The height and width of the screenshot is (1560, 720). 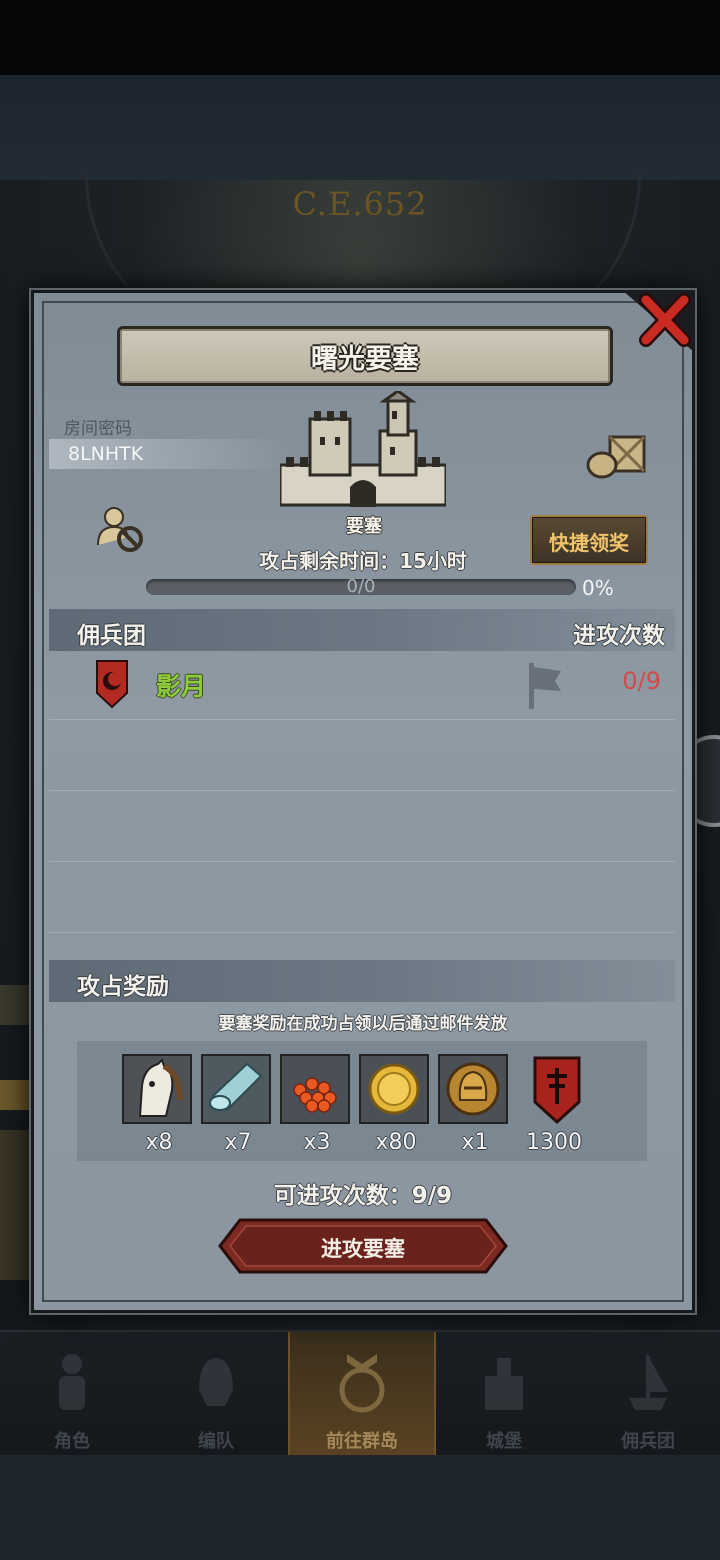 I want to click on reward-note: 要塞奖励在成功占领以后通过邮件发放, so click(x=363, y=1024).